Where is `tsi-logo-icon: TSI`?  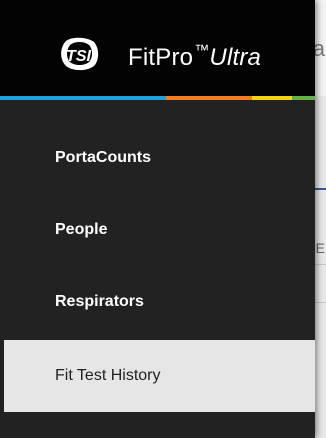 tsi-logo-icon: TSI is located at coordinates (80, 54).